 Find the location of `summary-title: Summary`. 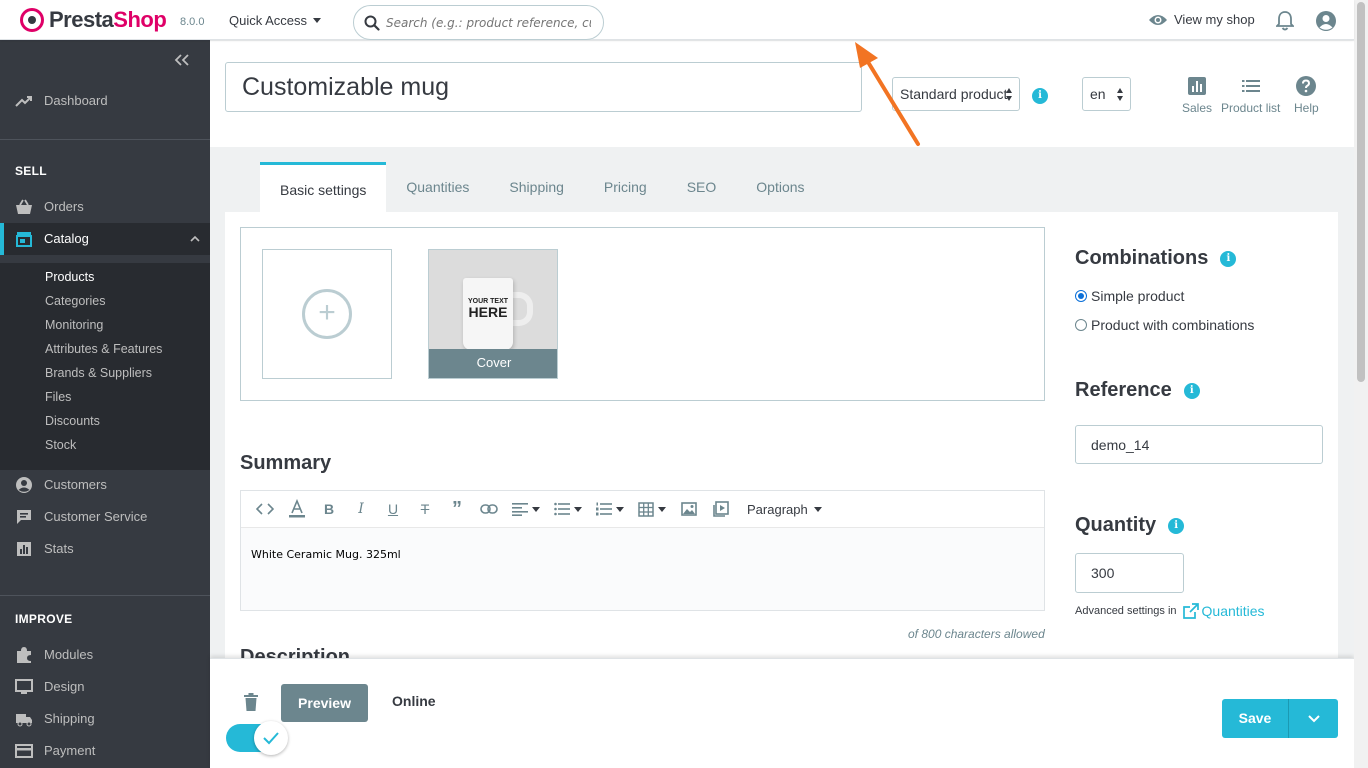

summary-title: Summary is located at coordinates (286, 463).